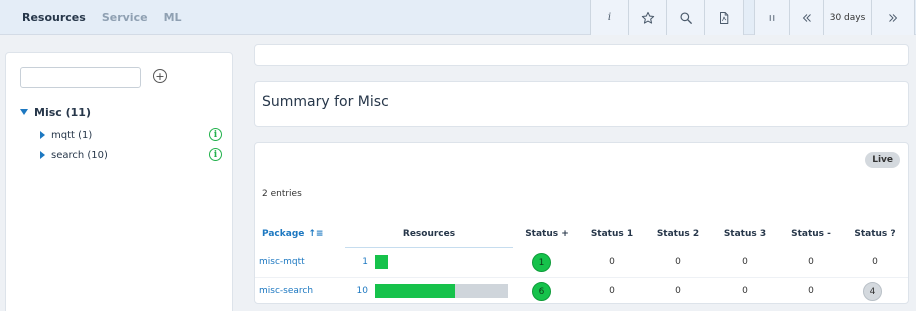 The width and height of the screenshot is (916, 311). Describe the element at coordinates (121, 155) in the screenshot. I see `tree-node-search: search (10) i` at that location.